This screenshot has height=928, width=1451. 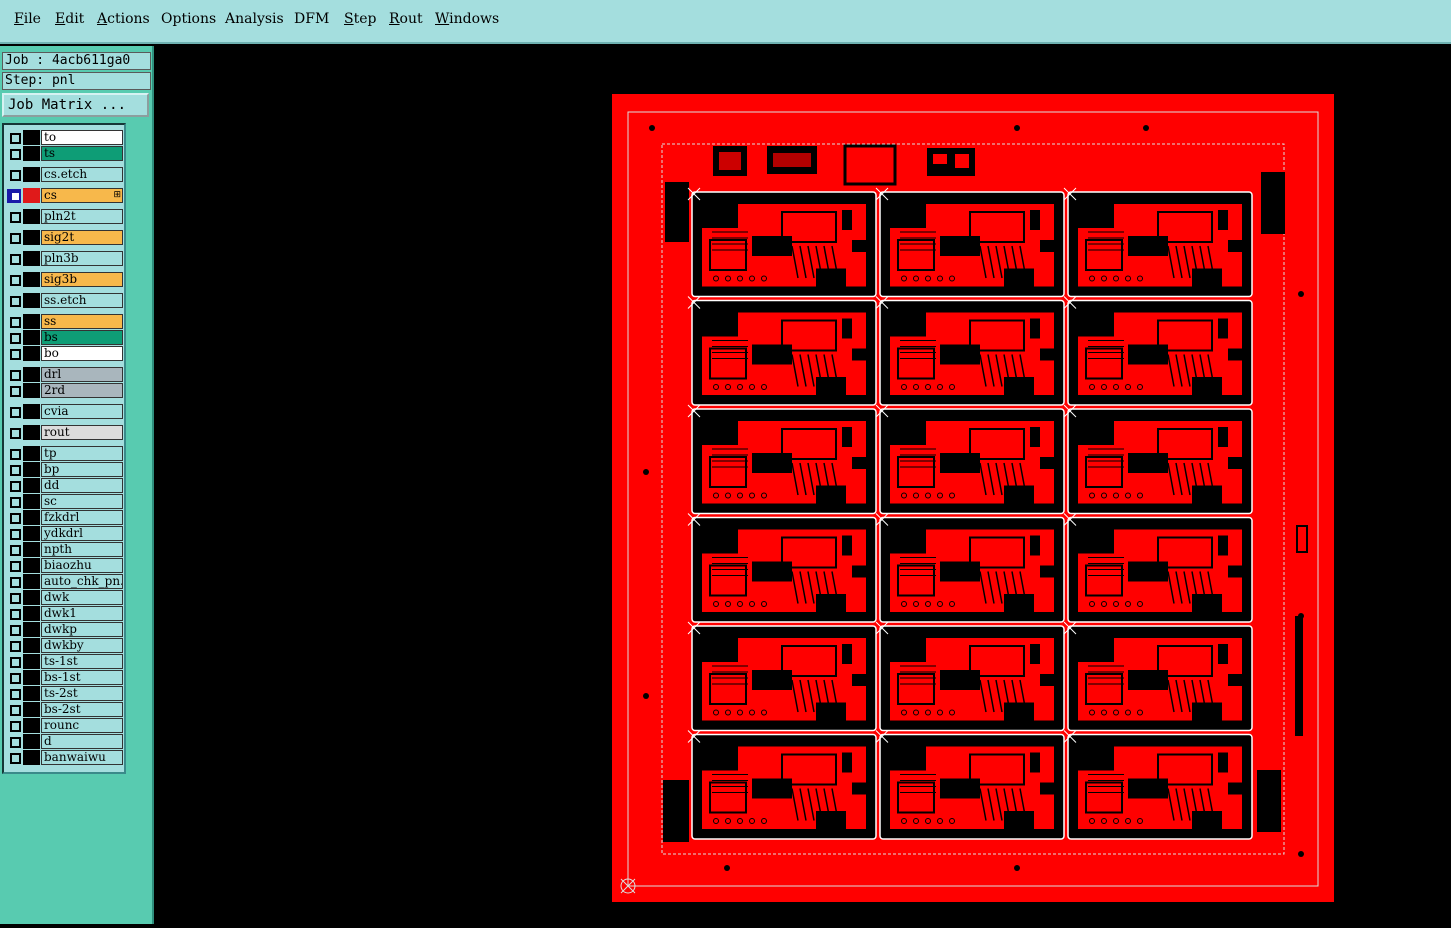 I want to click on layer-name-label: to, so click(x=82, y=137).